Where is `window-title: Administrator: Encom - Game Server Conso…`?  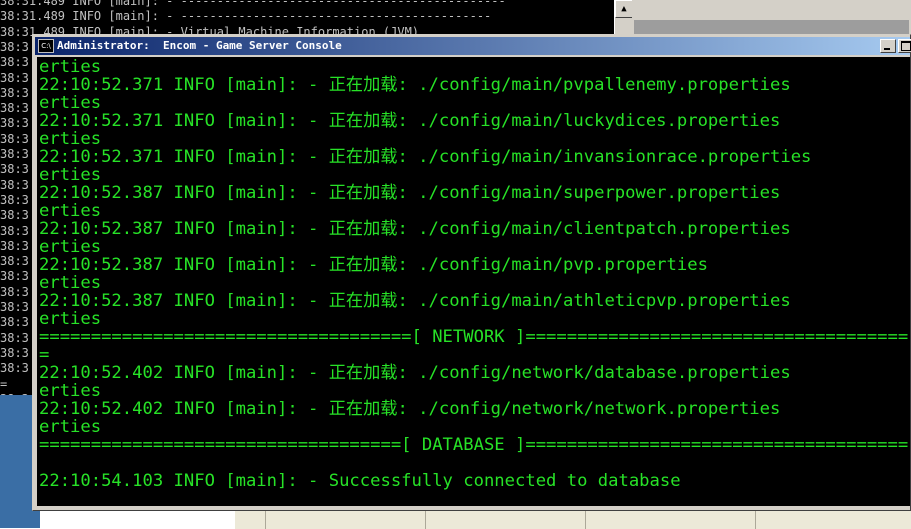 window-title: Administrator: Encom - Game Server Conso… is located at coordinates (199, 45).